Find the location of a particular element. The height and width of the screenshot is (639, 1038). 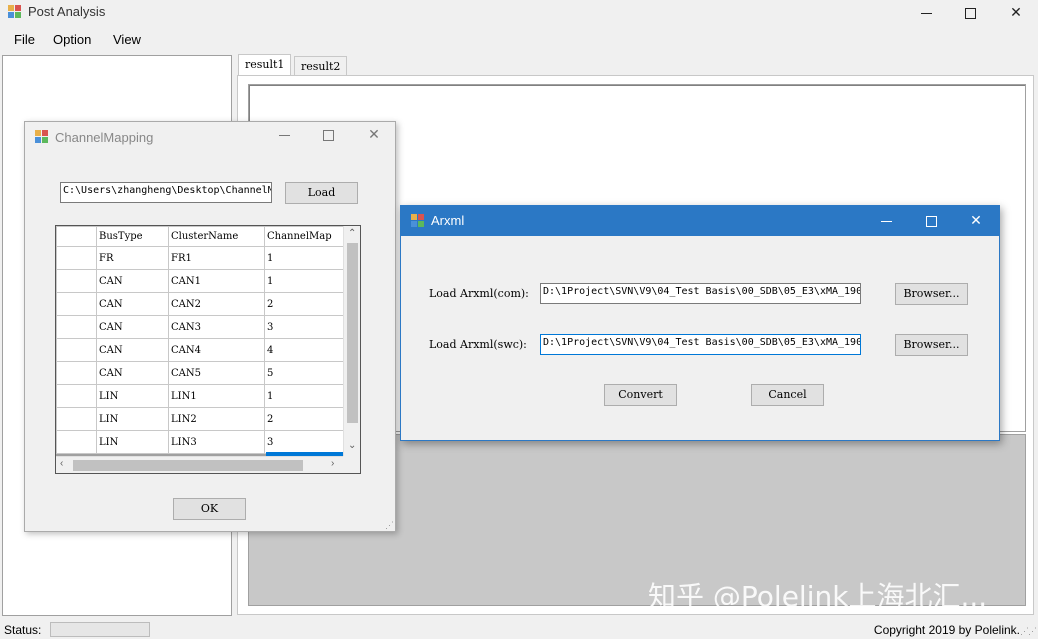

ok-button: OK is located at coordinates (209, 509).